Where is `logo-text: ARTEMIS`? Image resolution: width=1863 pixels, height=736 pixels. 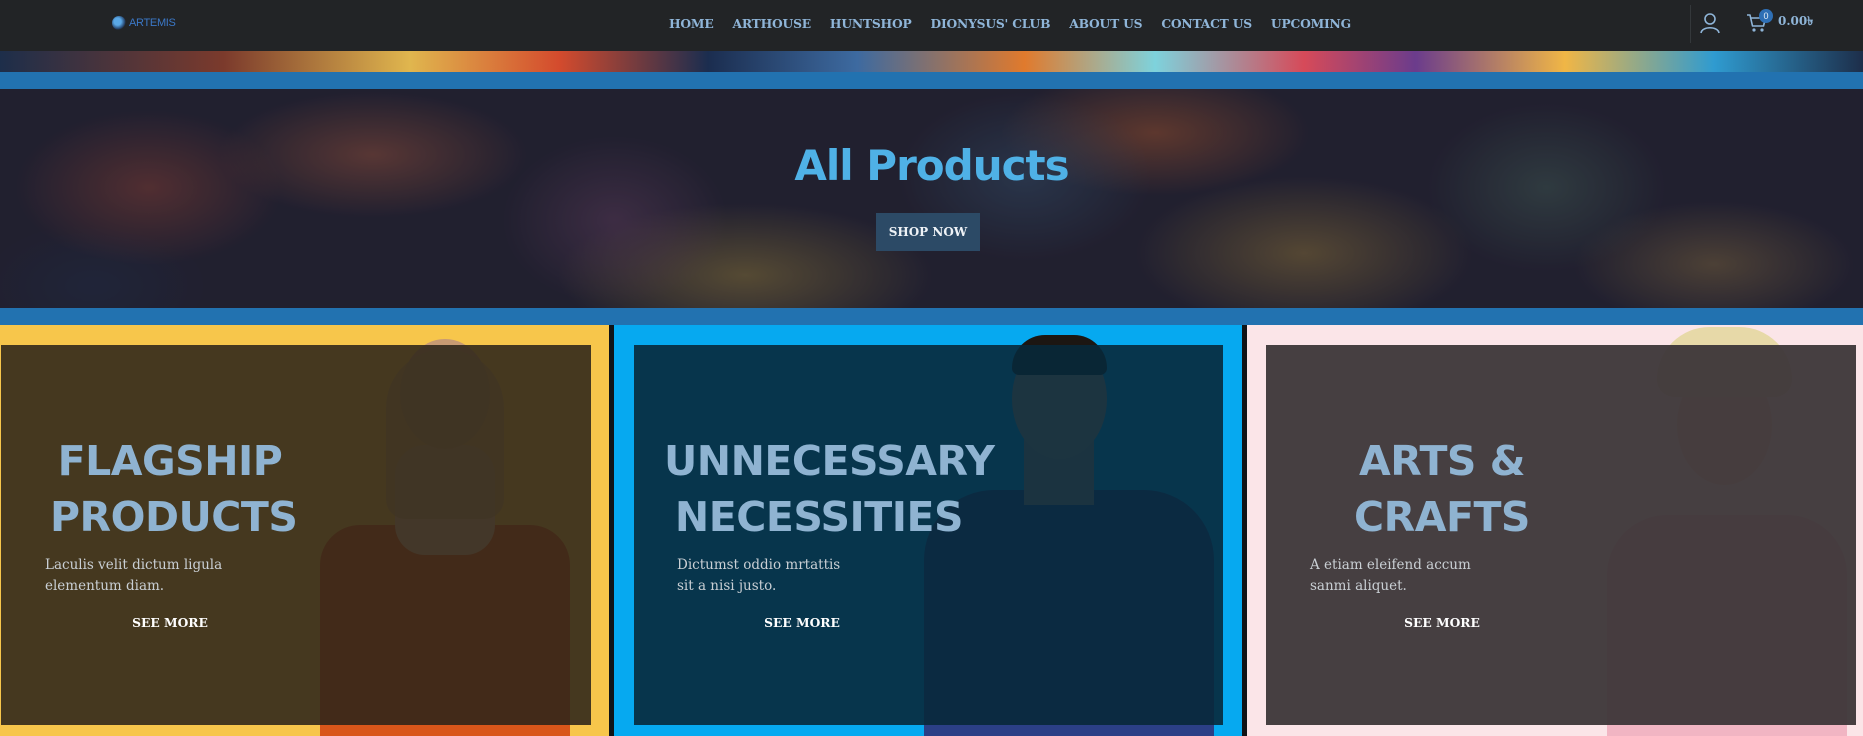
logo-text: ARTEMIS is located at coordinates (152, 23).